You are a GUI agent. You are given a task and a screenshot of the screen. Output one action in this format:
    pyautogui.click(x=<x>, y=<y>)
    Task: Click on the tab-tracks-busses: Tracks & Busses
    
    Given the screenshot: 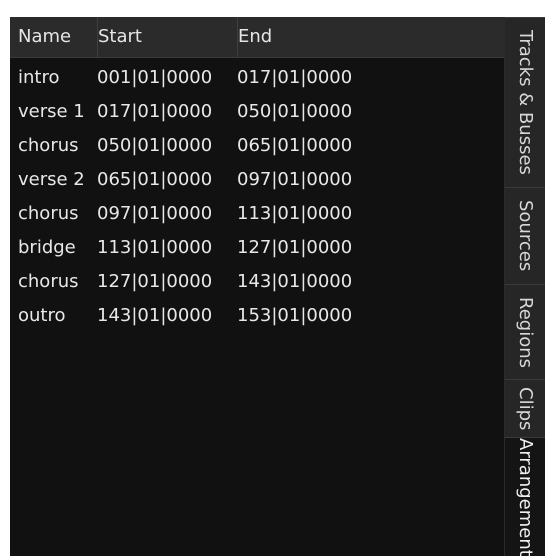 What is the action you would take?
    pyautogui.click(x=525, y=102)
    